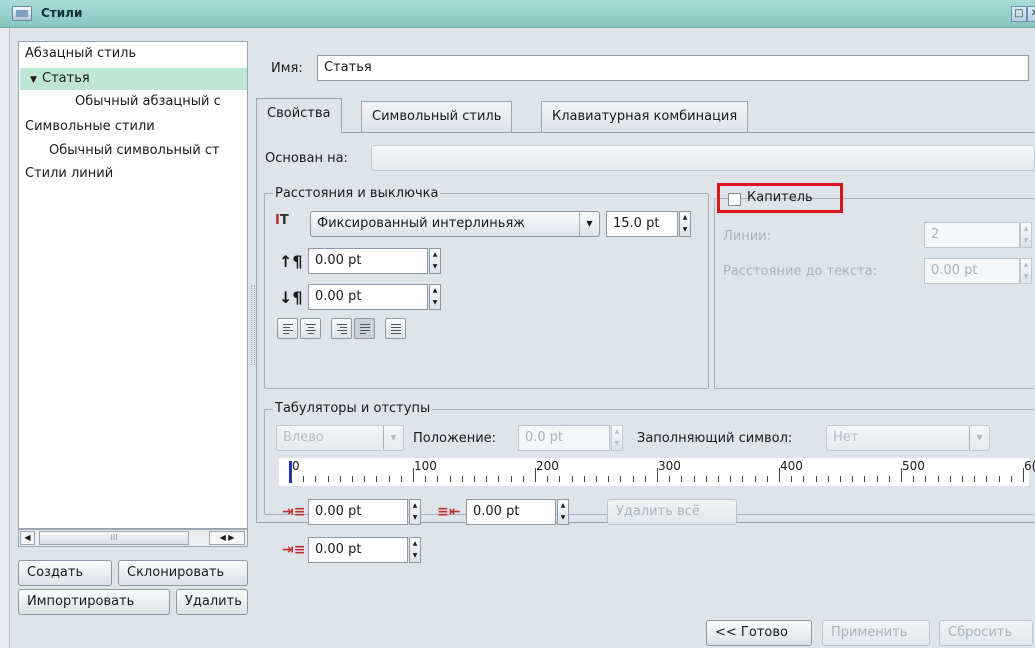  Describe the element at coordinates (972, 235) in the screenshot. I see `lines-input: 2` at that location.